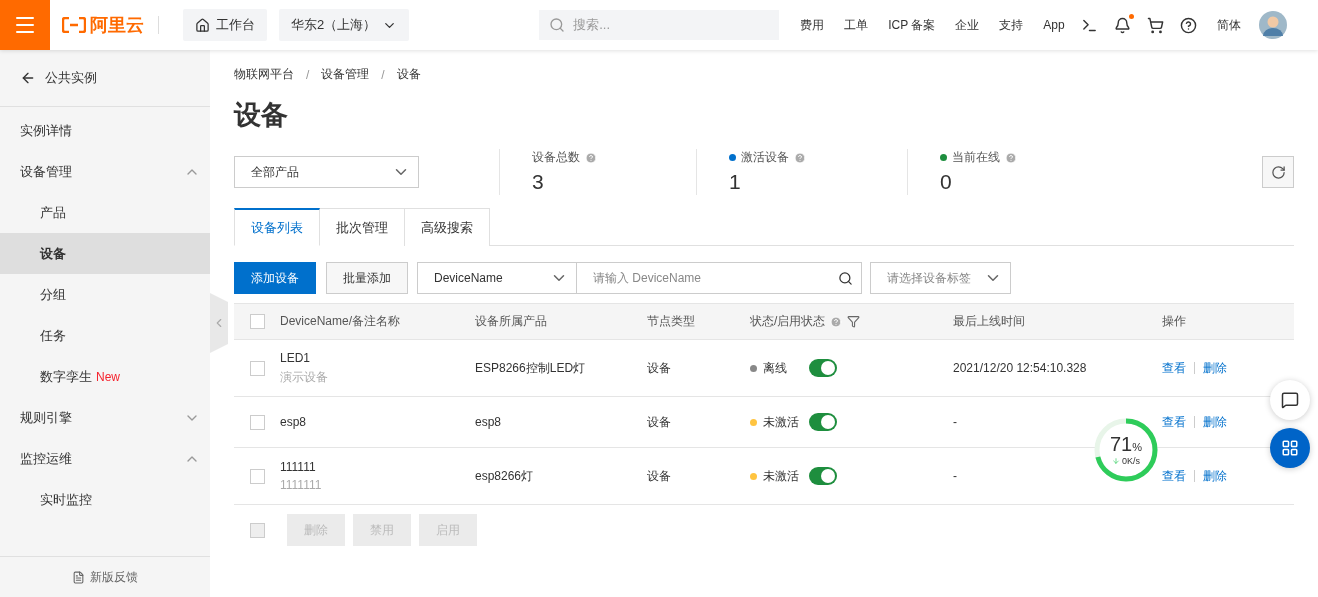 The height and width of the screenshot is (597, 1318). Describe the element at coordinates (735, 182) in the screenshot. I see `stat-value: 1` at that location.